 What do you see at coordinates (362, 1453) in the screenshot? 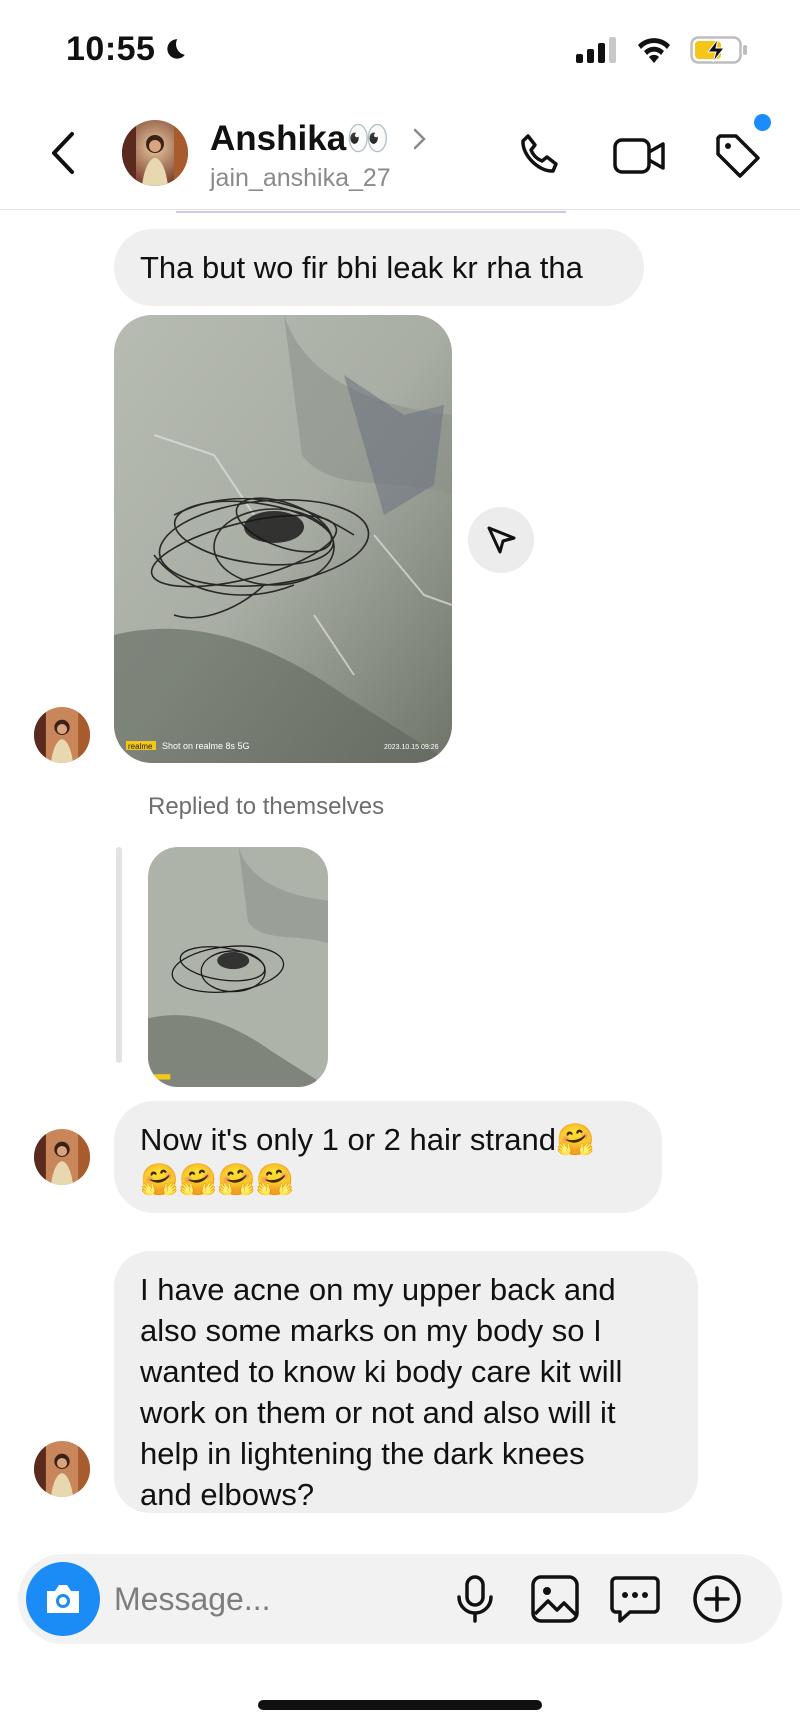
I see `message-text-line: help in lightening the dark knees` at bounding box center [362, 1453].